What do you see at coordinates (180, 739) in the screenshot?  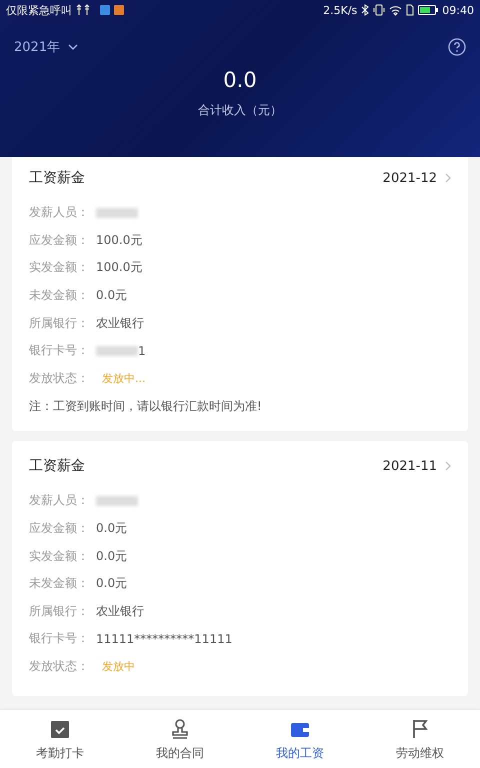 I see `nav-tab: 我的合同` at bounding box center [180, 739].